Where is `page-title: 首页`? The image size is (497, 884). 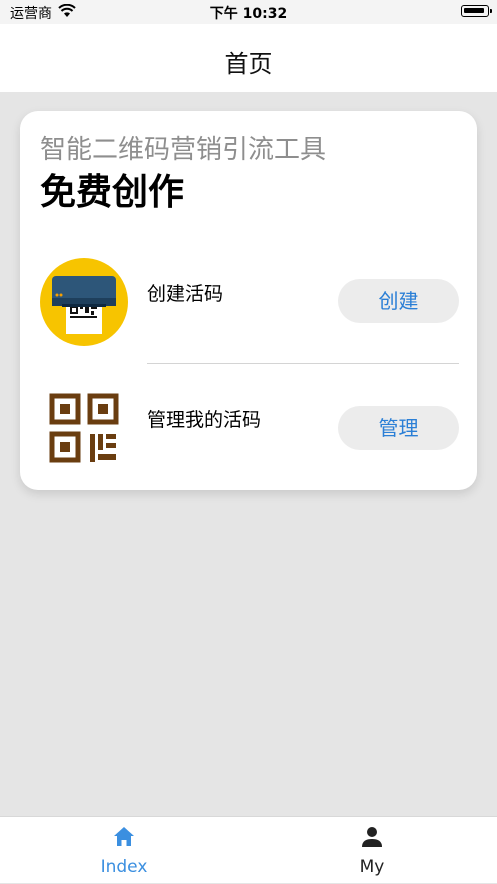 page-title: 首页 is located at coordinates (248, 64).